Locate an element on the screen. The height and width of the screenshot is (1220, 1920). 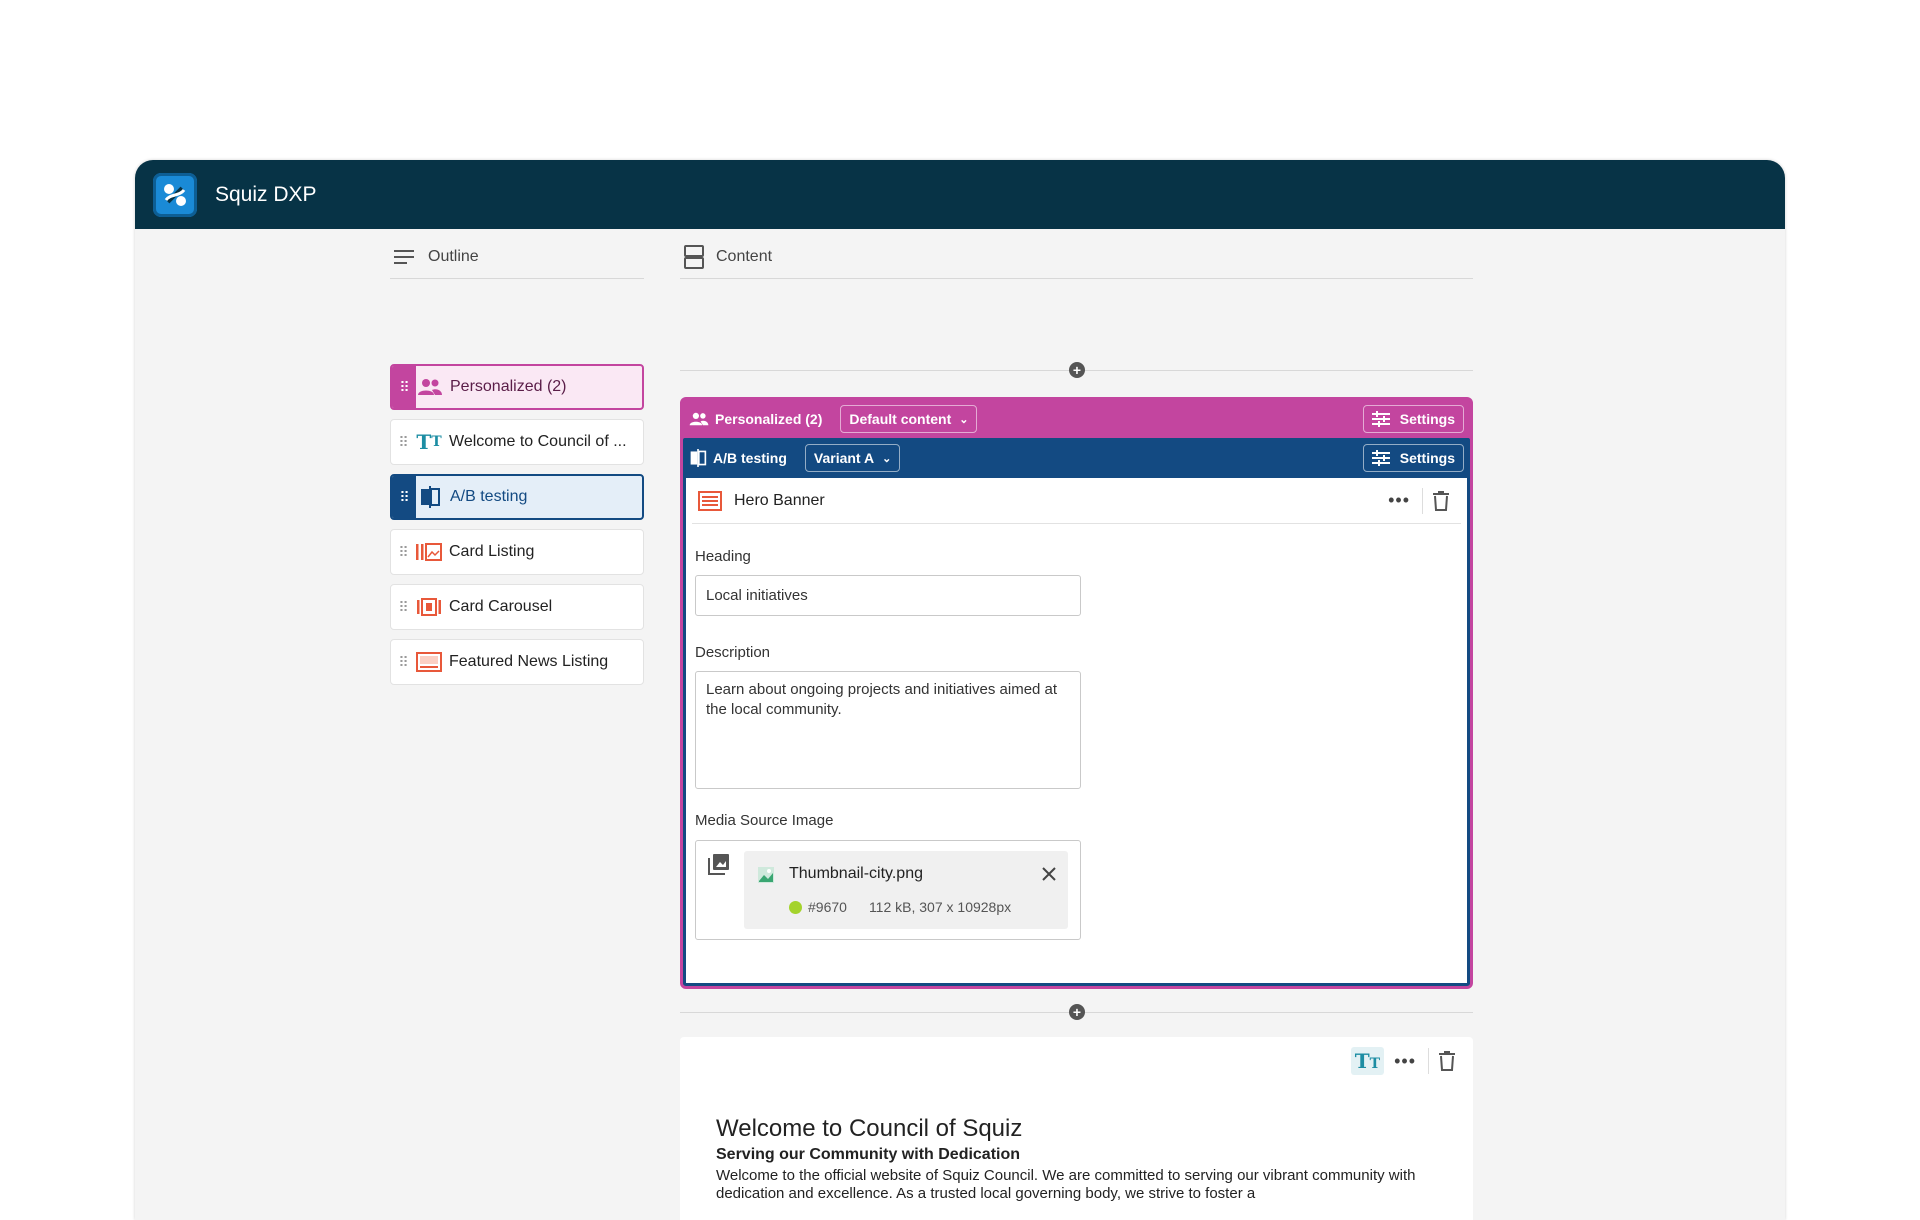
media-meta: #9670 112 kB, 307 x 10928px is located at coordinates (900, 907).